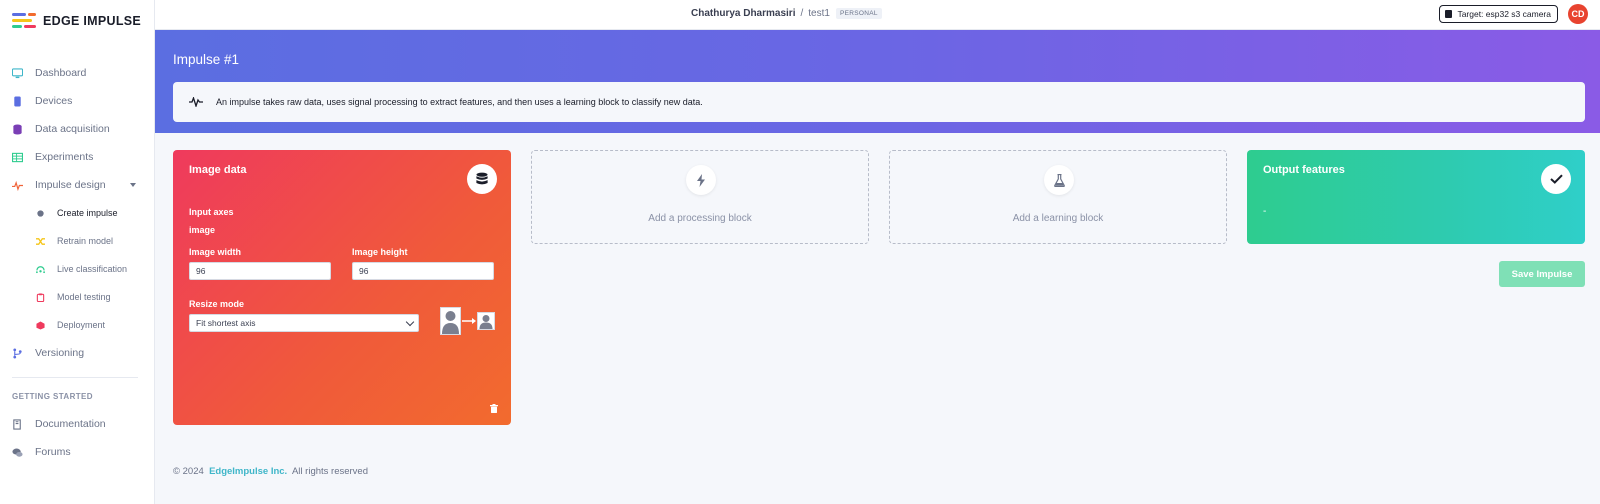 The height and width of the screenshot is (504, 1600). I want to click on sidebar-item-label: Documentation, so click(70, 424).